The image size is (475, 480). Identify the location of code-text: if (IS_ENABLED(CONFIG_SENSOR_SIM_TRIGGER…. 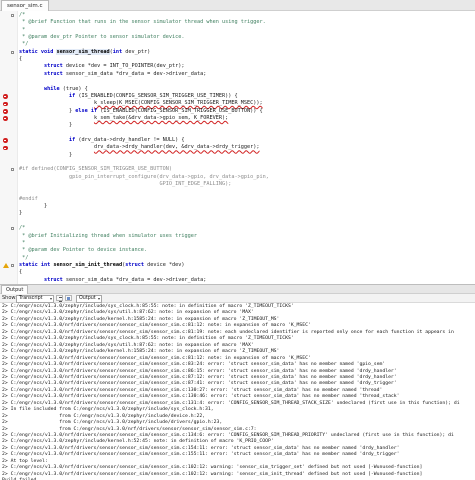
(128, 96).